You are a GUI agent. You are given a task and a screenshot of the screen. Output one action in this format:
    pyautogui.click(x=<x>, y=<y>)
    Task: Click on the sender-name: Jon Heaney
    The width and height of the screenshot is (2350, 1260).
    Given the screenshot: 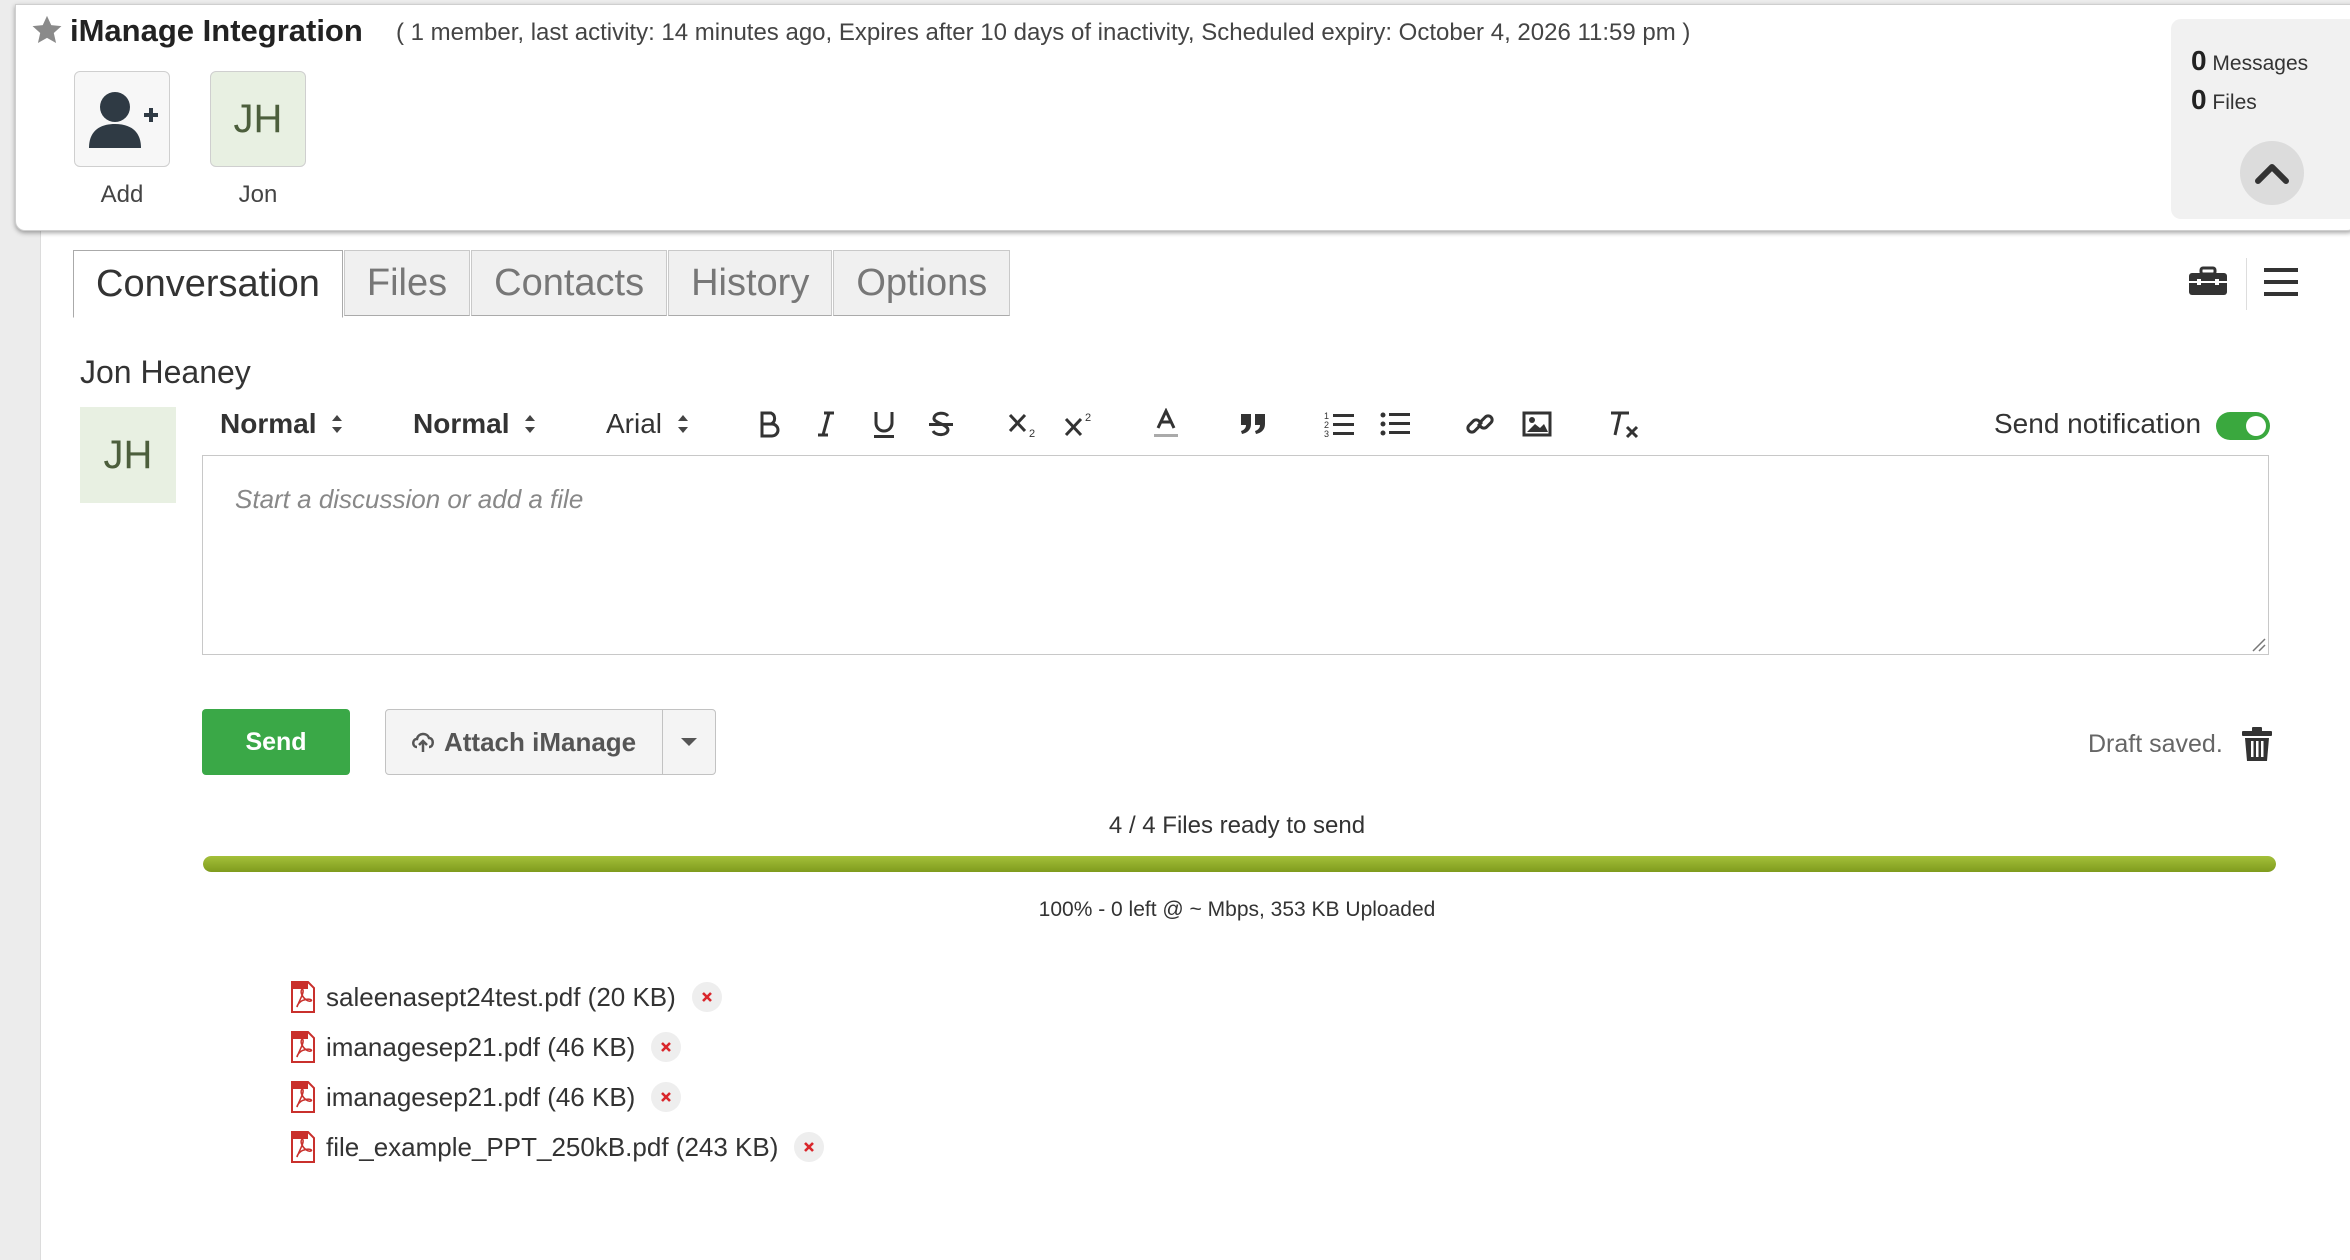 What is the action you would take?
    pyautogui.click(x=165, y=372)
    